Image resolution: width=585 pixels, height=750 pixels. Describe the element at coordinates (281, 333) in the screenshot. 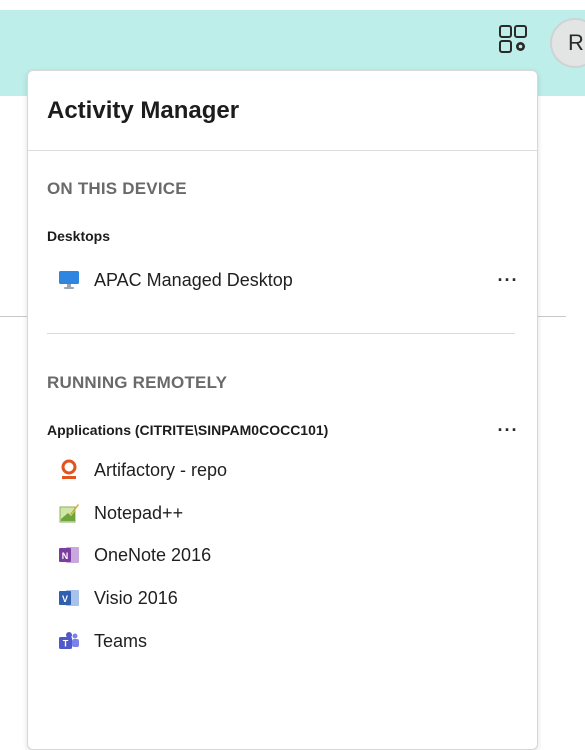

I see `section-divider` at that location.